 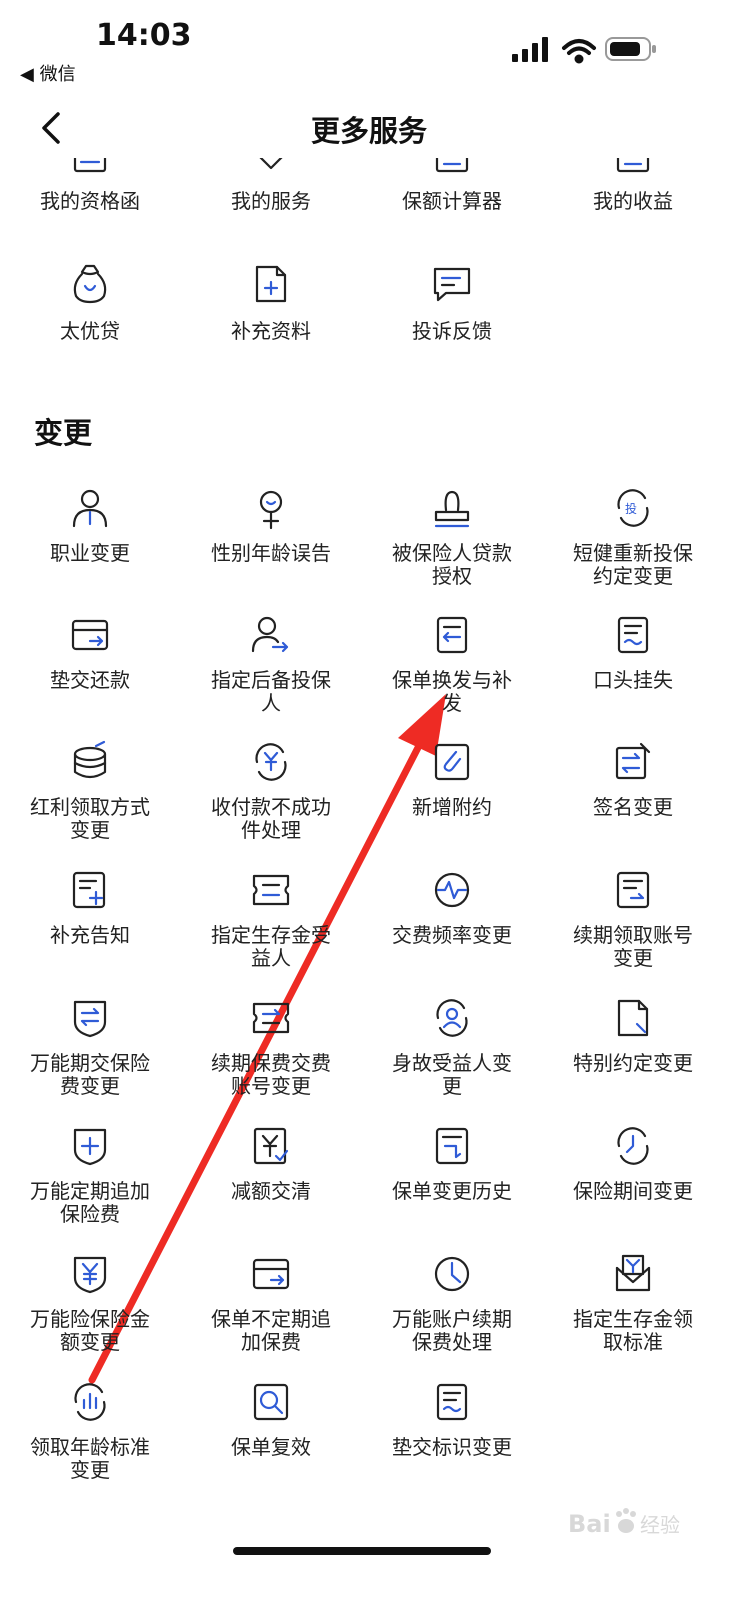 I want to click on change-item-20: 特别约定变更, so click(x=633, y=1035).